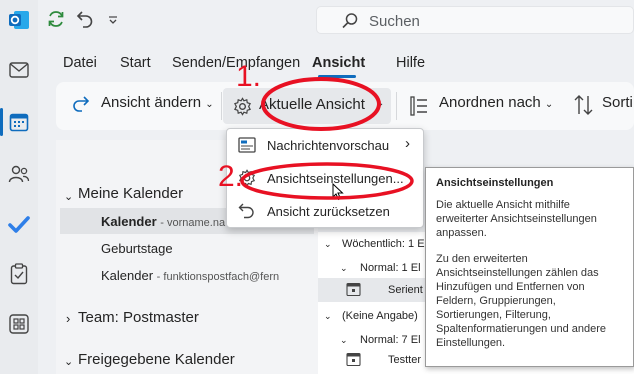 Image resolution: width=634 pixels, height=374 pixels. I want to click on annotation-step-1: 1., so click(249, 76).